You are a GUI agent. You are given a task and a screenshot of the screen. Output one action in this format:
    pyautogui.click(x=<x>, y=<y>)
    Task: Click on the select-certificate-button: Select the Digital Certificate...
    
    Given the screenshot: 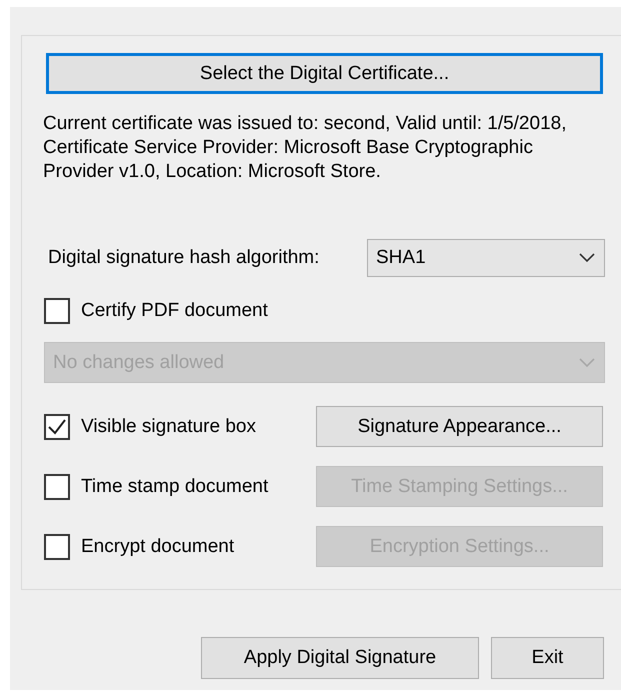 What is the action you would take?
    pyautogui.click(x=324, y=73)
    